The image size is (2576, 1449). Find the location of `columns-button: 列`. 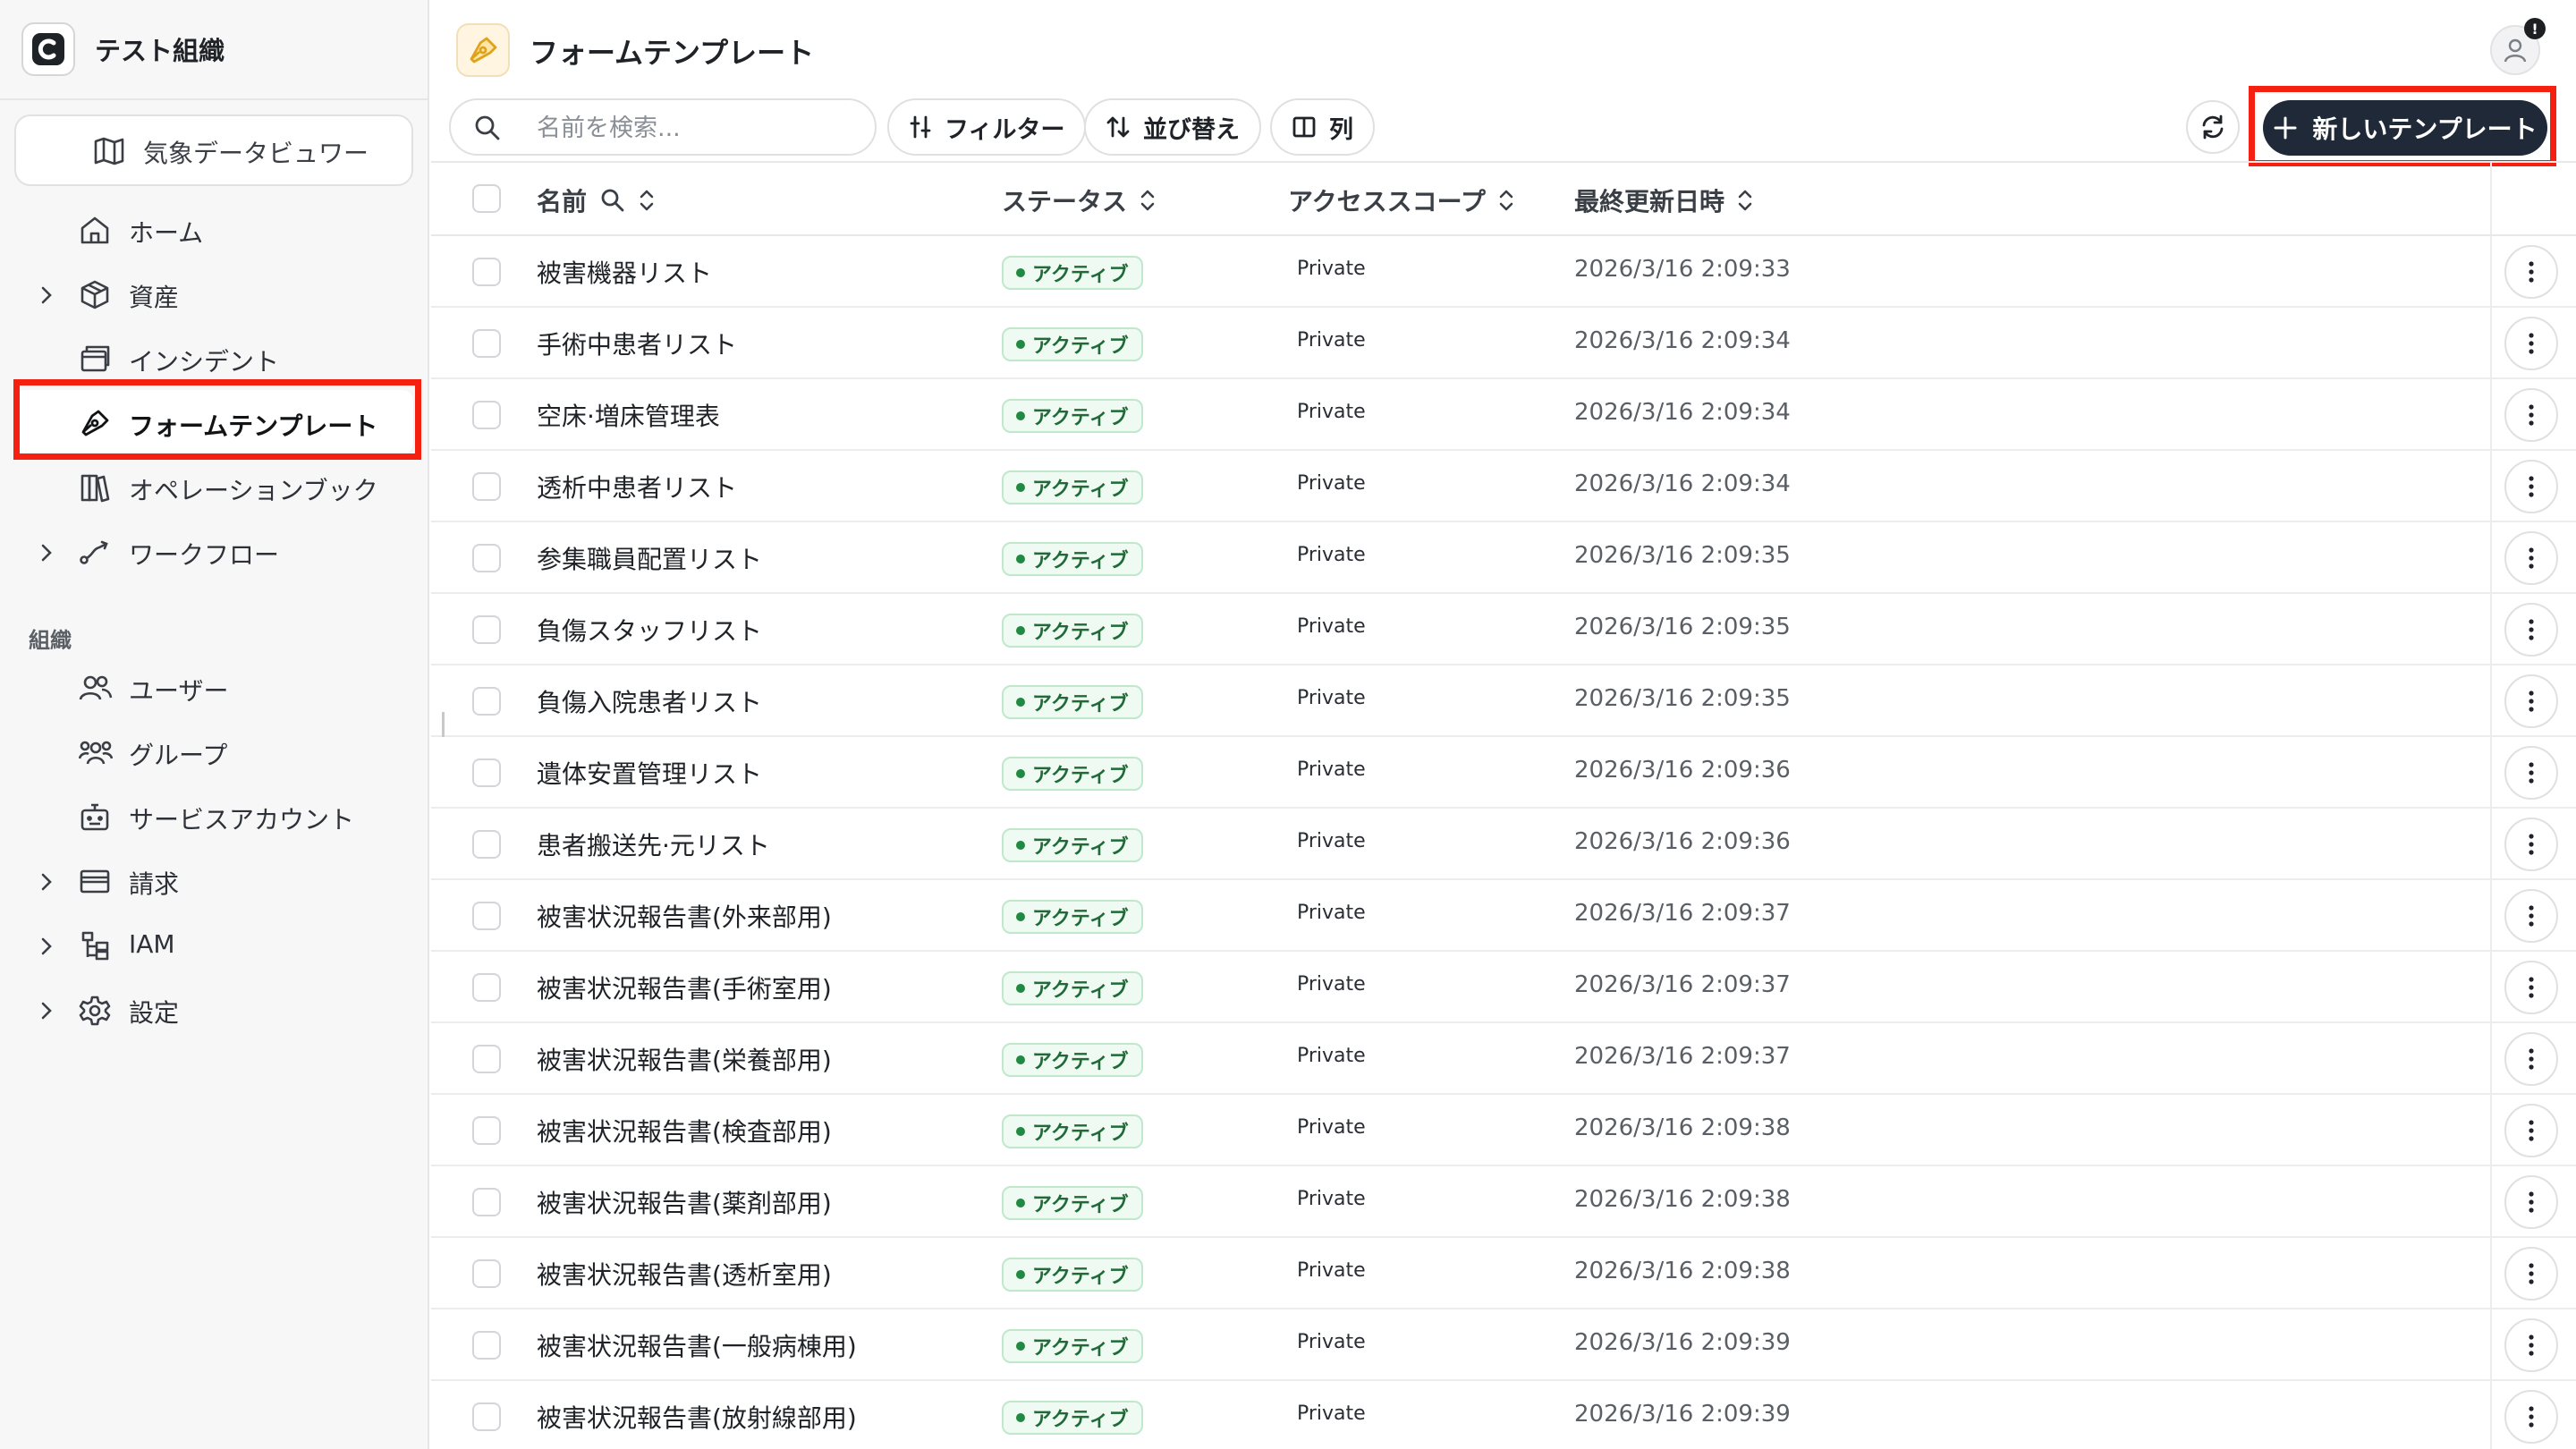

columns-button: 列 is located at coordinates (1322, 127).